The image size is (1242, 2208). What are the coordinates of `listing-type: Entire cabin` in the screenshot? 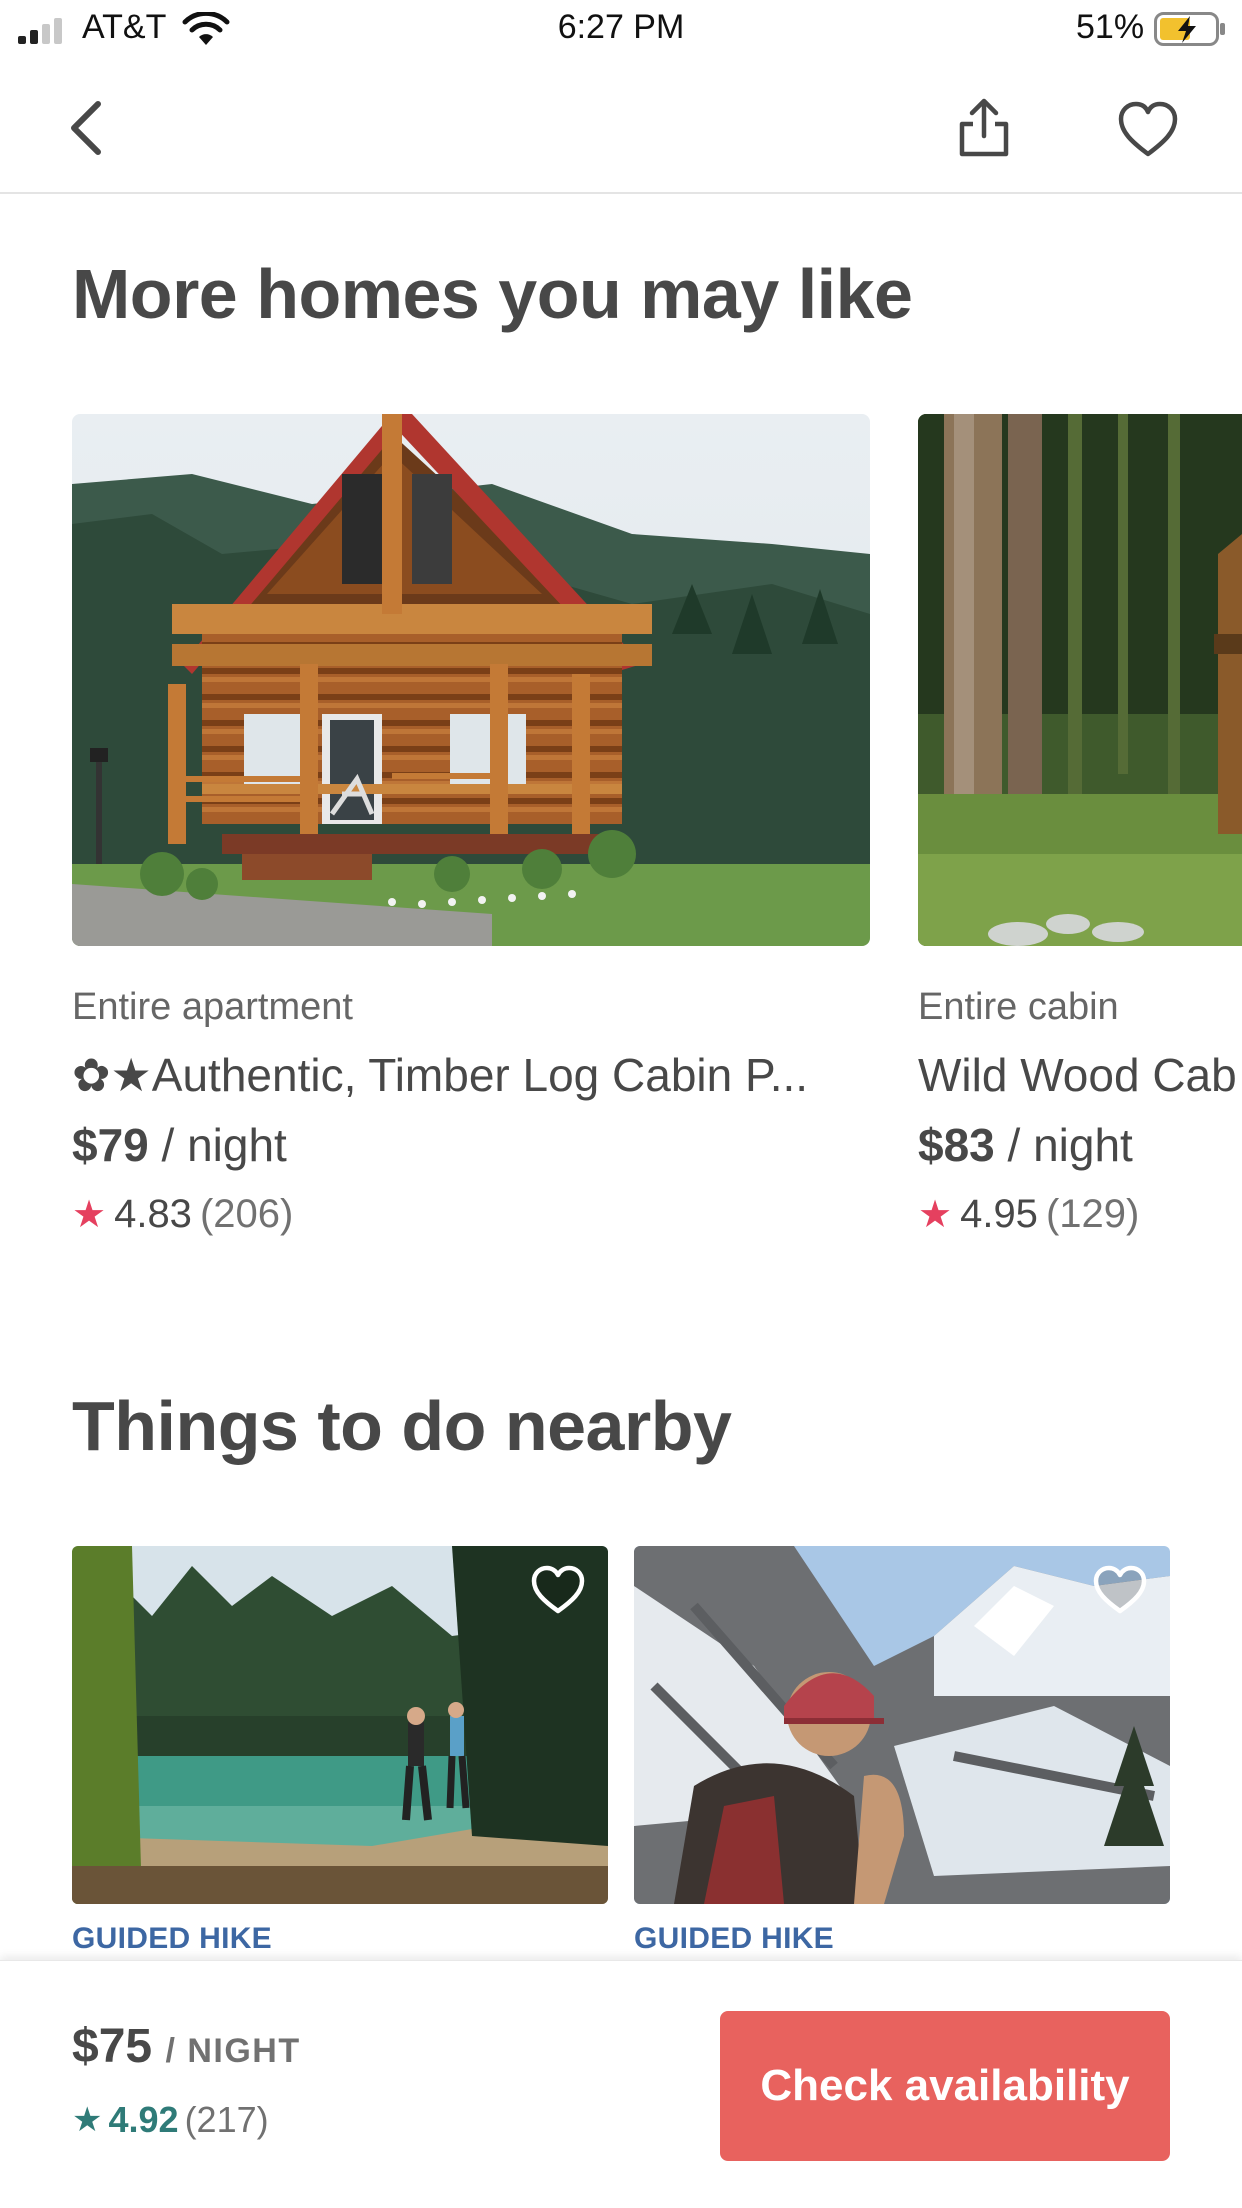 It's located at (1018, 1007).